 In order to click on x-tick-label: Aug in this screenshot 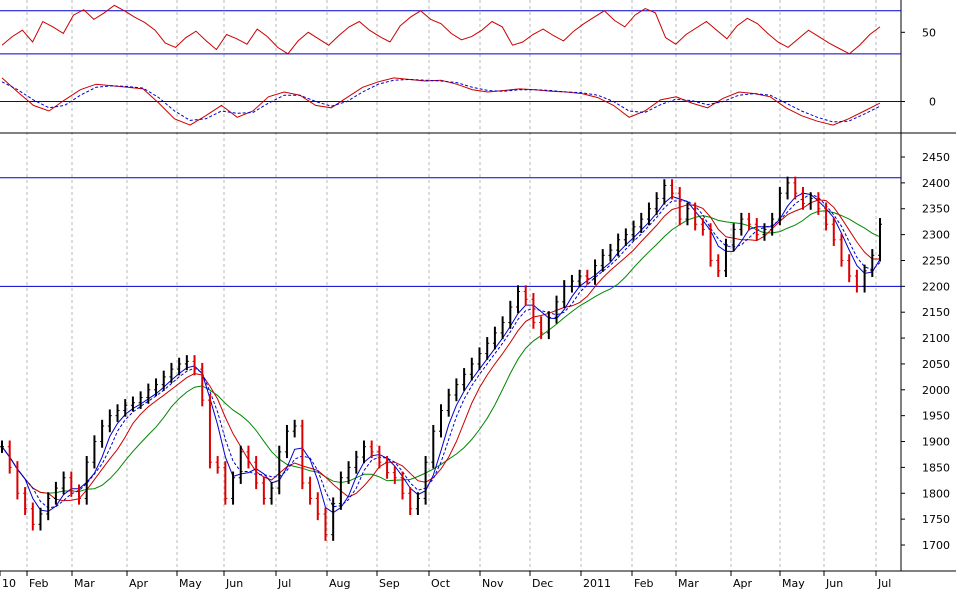, I will do `click(339, 583)`.